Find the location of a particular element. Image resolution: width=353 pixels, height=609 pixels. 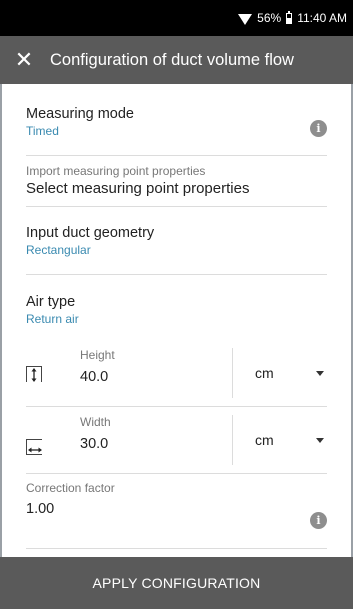

width-icon is located at coordinates (34, 447).